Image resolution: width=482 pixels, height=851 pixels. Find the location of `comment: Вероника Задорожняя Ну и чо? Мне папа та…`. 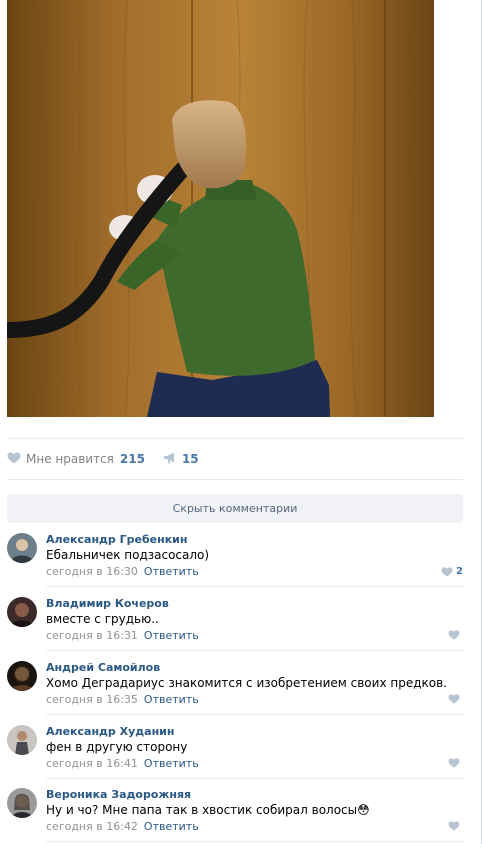

comment: Вероника Задорожняя Ну и чо? Мне папа та… is located at coordinates (235, 819).